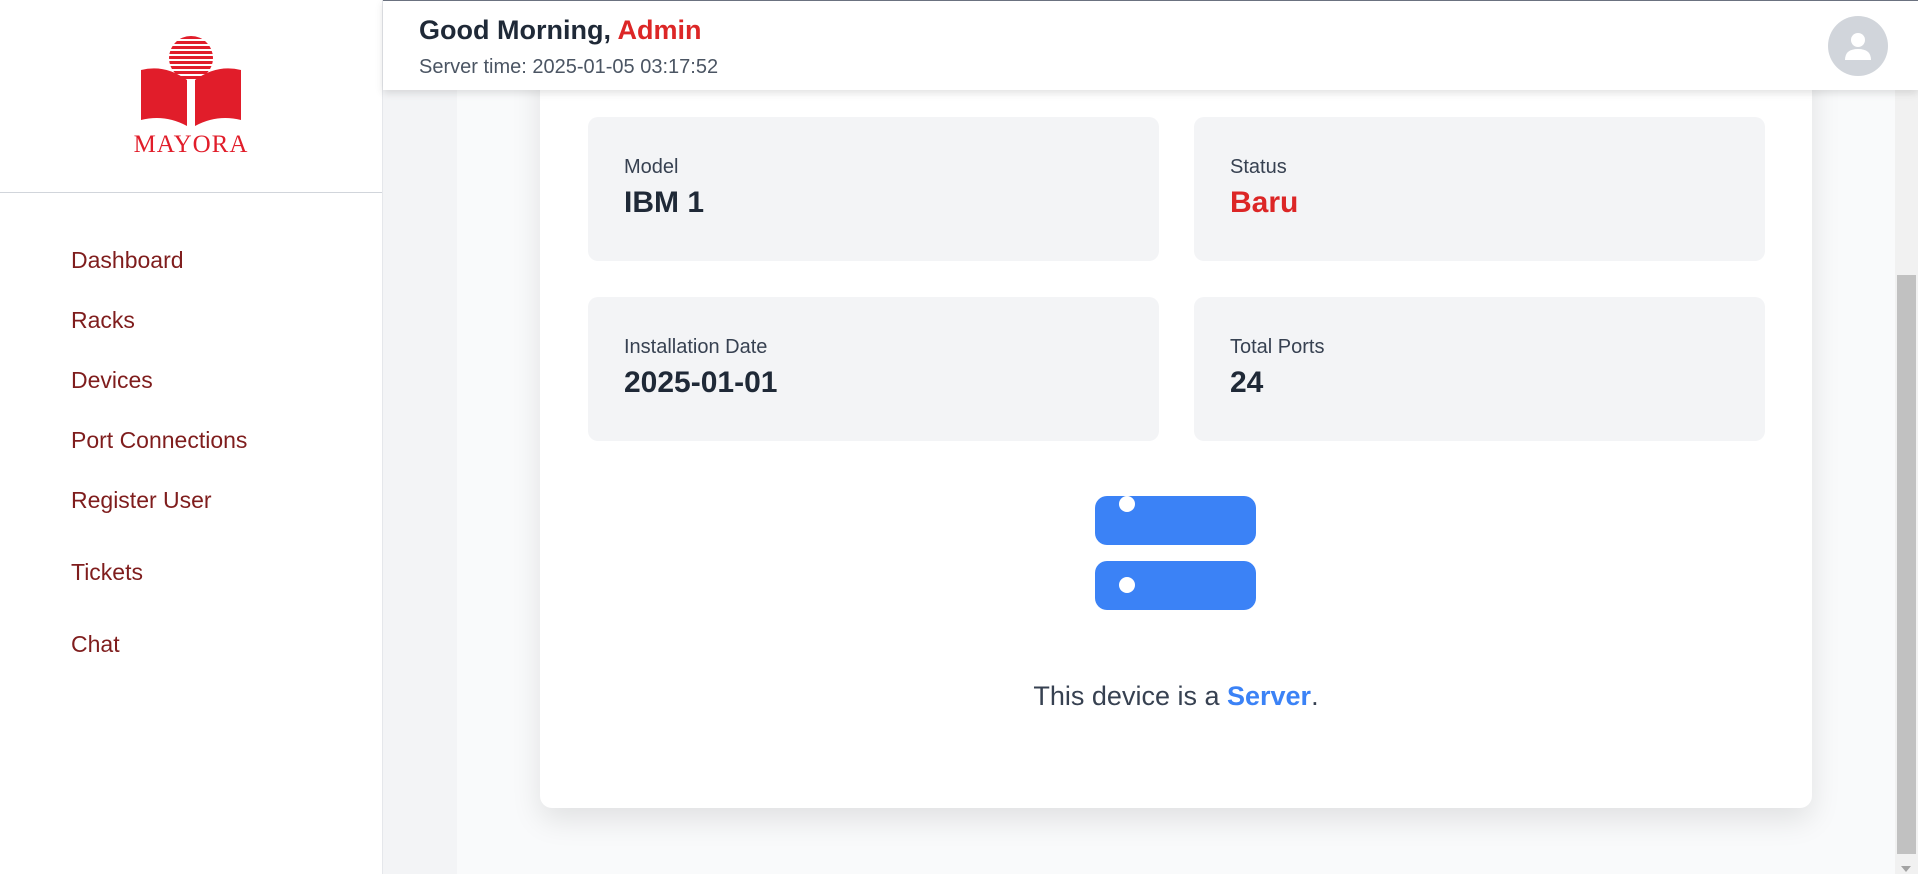  What do you see at coordinates (664, 202) in the screenshot?
I see `model-value: IBM 1` at bounding box center [664, 202].